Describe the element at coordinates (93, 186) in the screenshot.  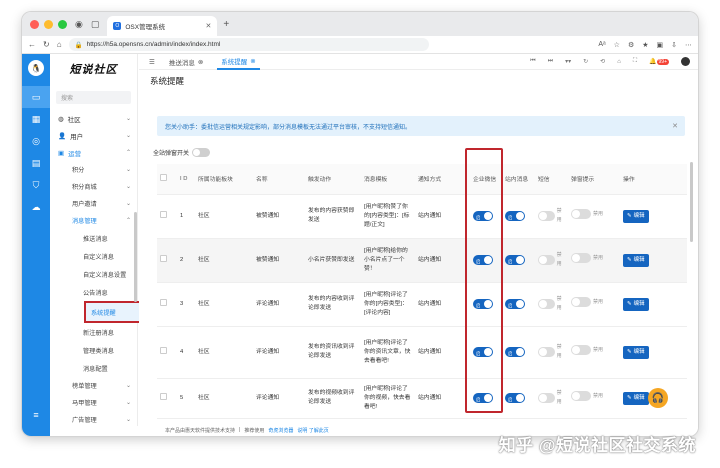
I see `sidebar-sub-points-mall: 积分商城 ⌄` at that location.